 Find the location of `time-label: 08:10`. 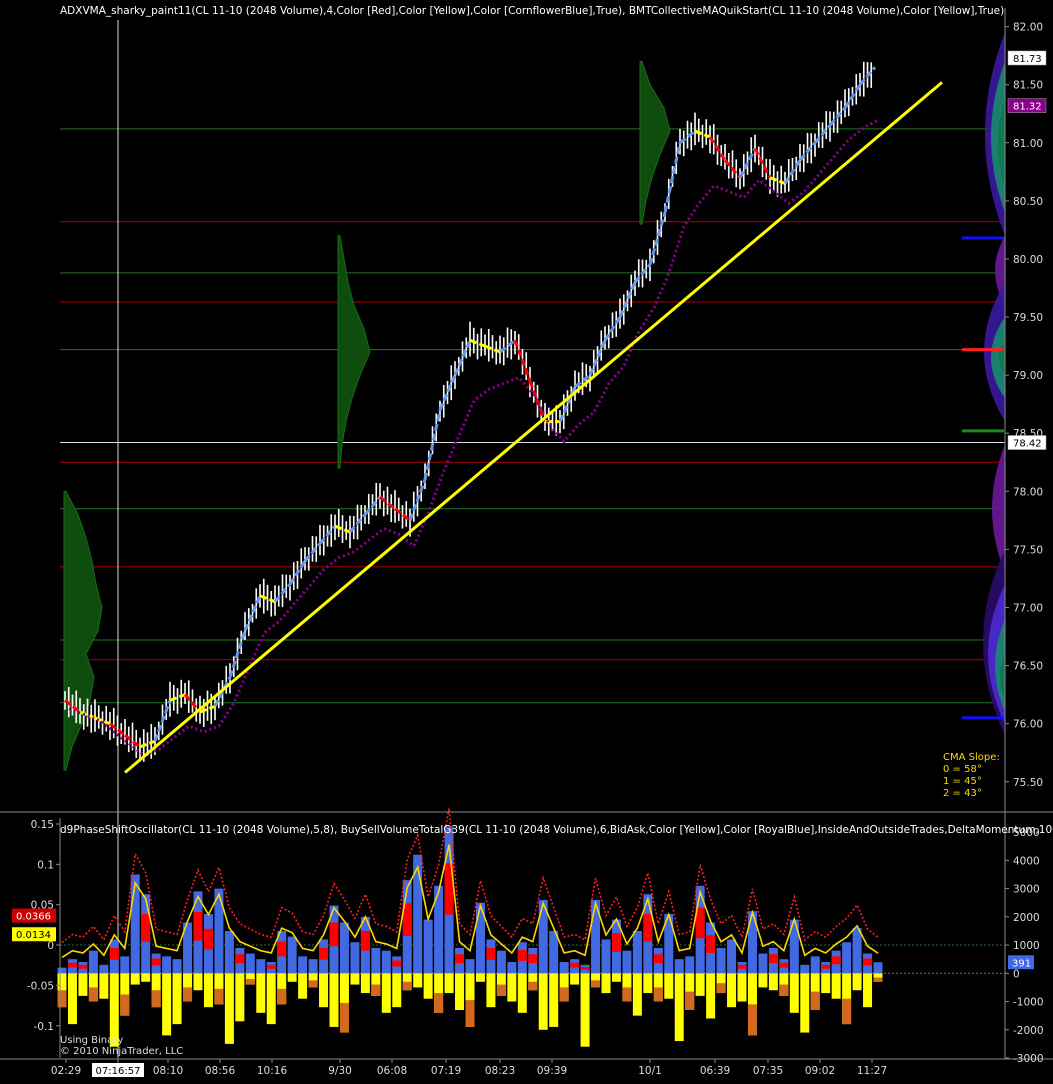

time-label: 08:10 is located at coordinates (168, 1071).